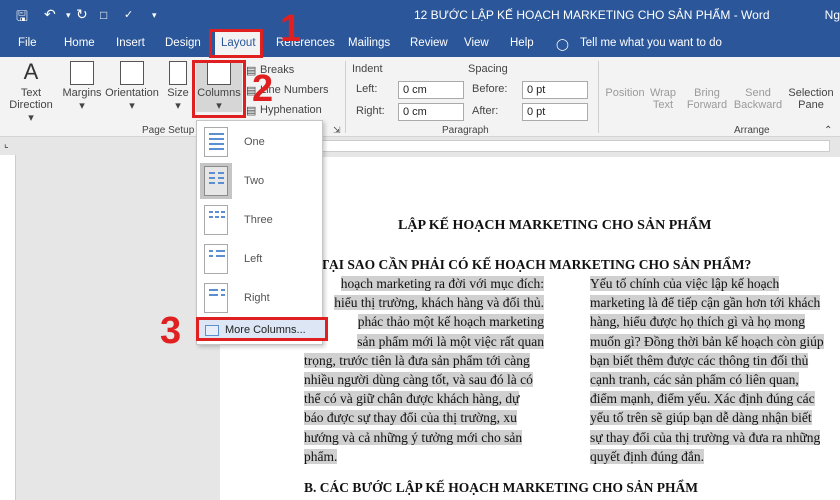 The height and width of the screenshot is (500, 840). Describe the element at coordinates (27, 43) in the screenshot. I see `tab-file: File` at that location.